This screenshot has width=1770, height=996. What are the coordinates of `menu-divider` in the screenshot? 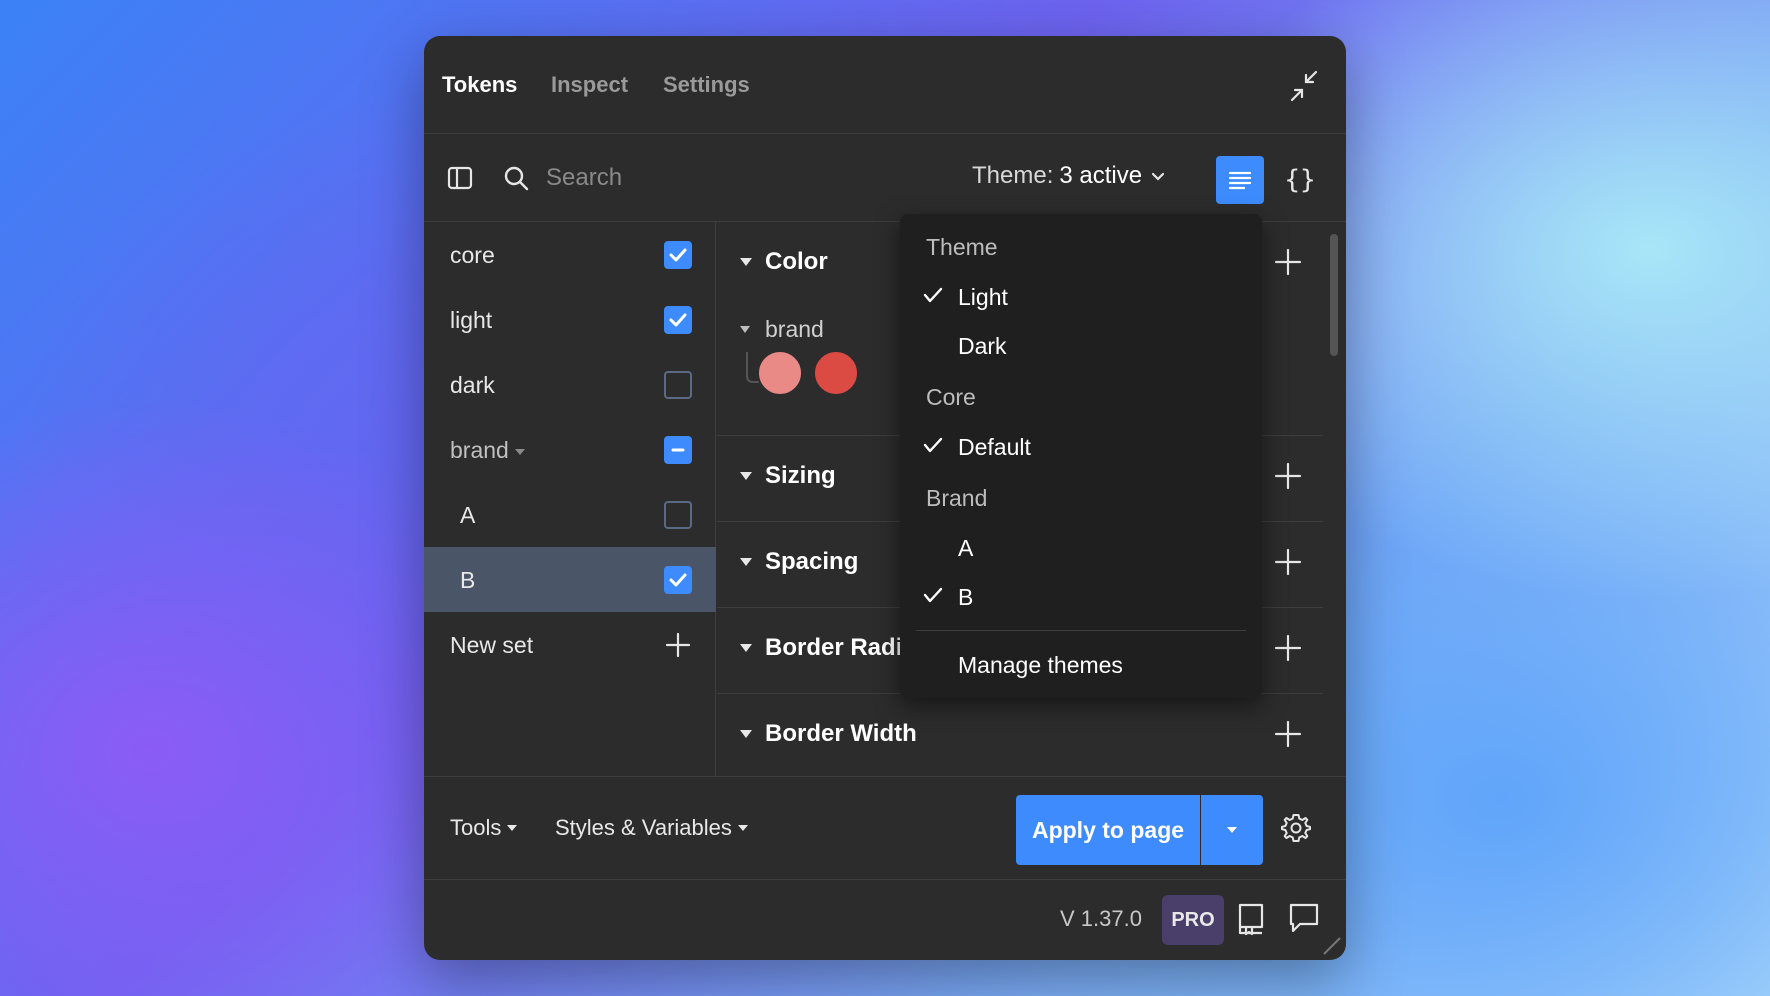 It's located at (1081, 630).